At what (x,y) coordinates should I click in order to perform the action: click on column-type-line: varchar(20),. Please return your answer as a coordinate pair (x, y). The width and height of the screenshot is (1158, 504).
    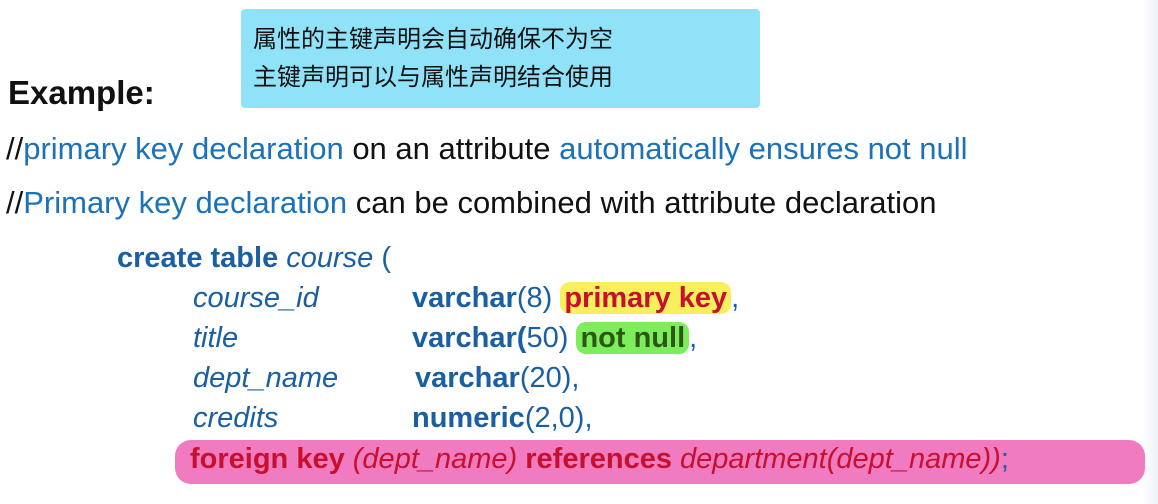
    Looking at the image, I should click on (497, 378).